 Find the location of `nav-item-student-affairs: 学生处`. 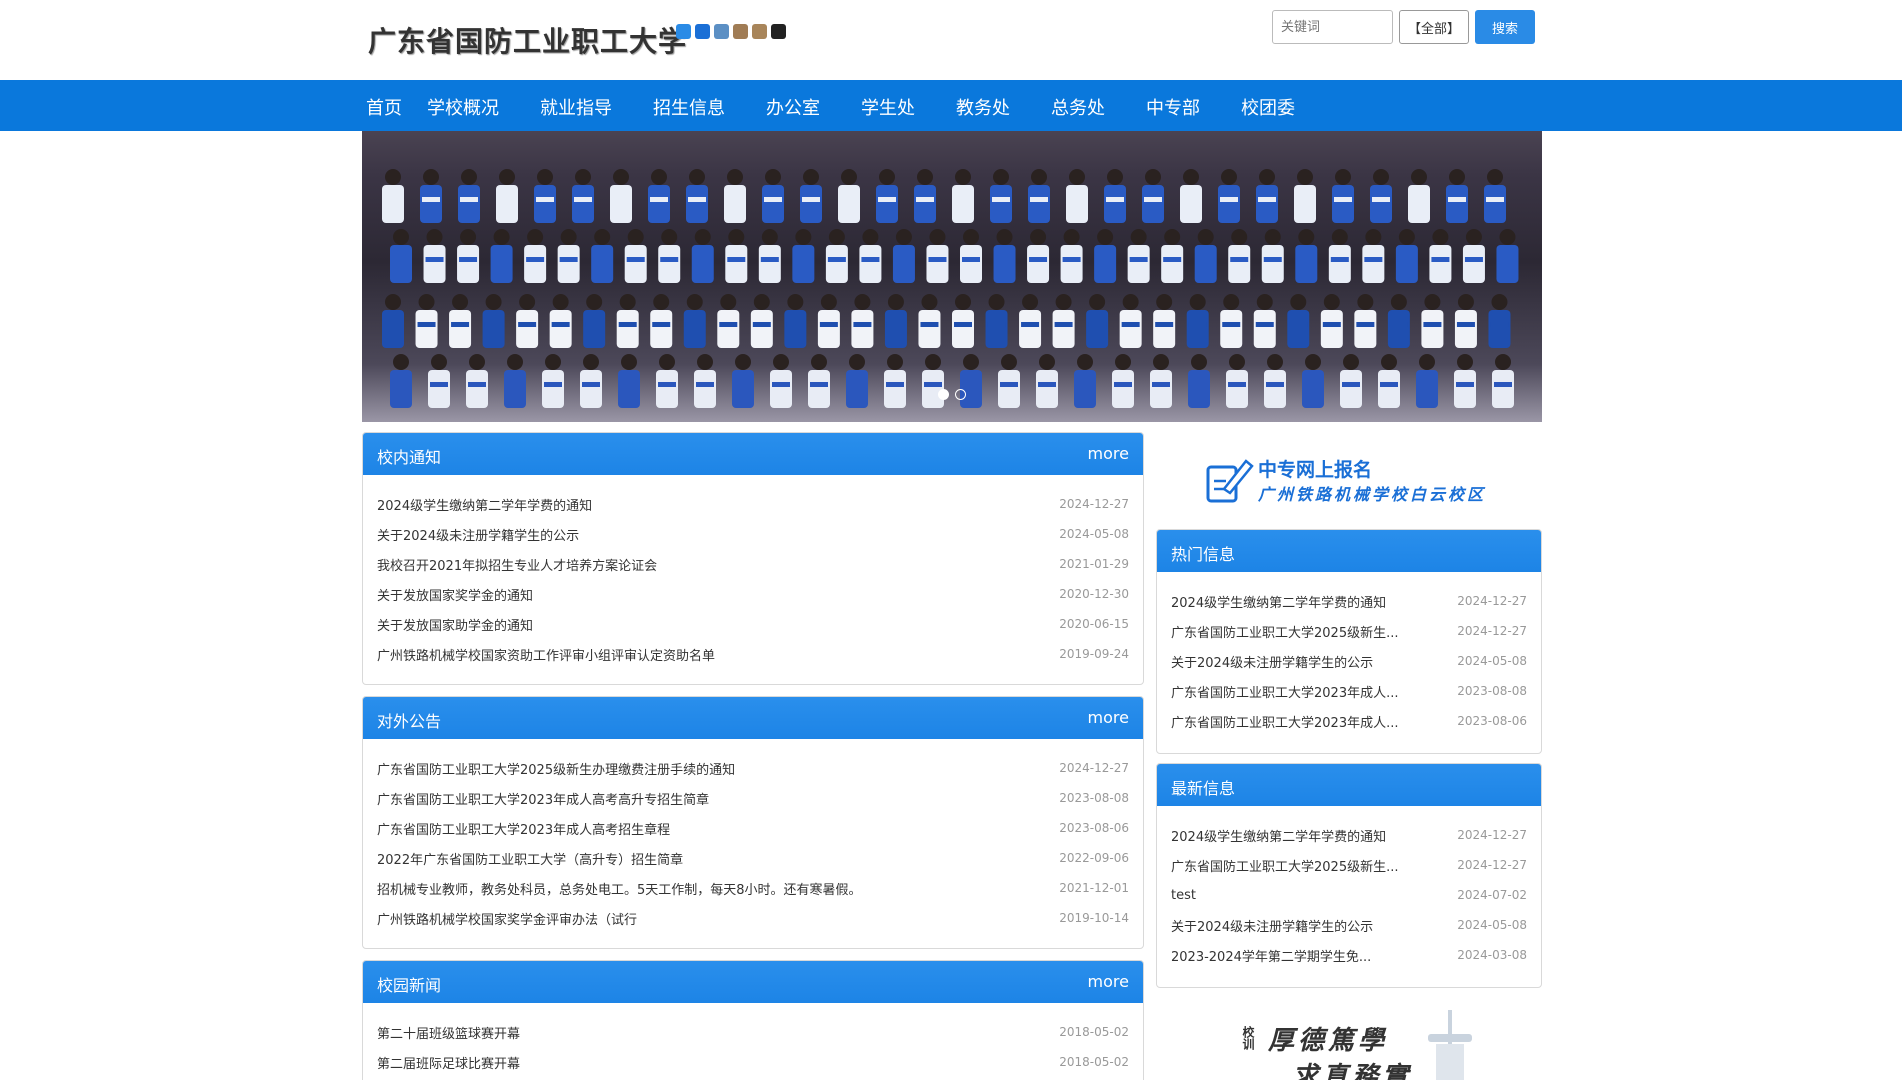

nav-item-student-affairs: 学生处 is located at coordinates (888, 107).